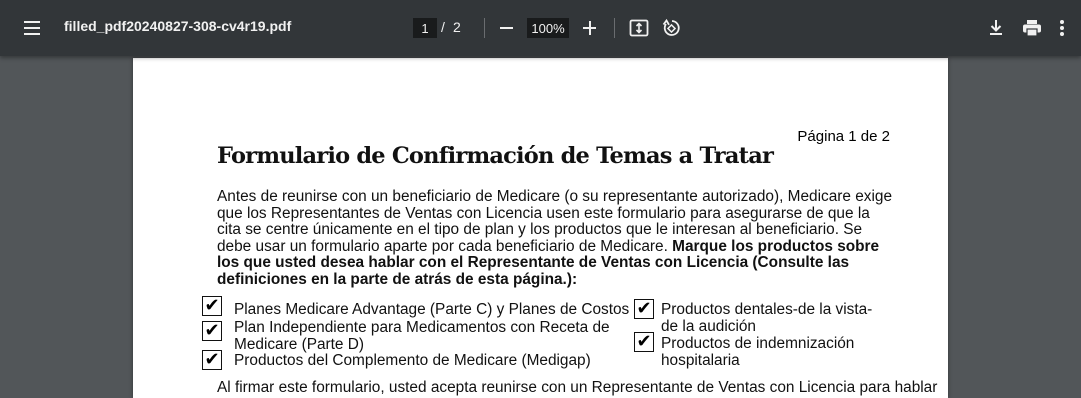 The height and width of the screenshot is (398, 1081). What do you see at coordinates (1062, 28) in the screenshot?
I see `more-vert-icon` at bounding box center [1062, 28].